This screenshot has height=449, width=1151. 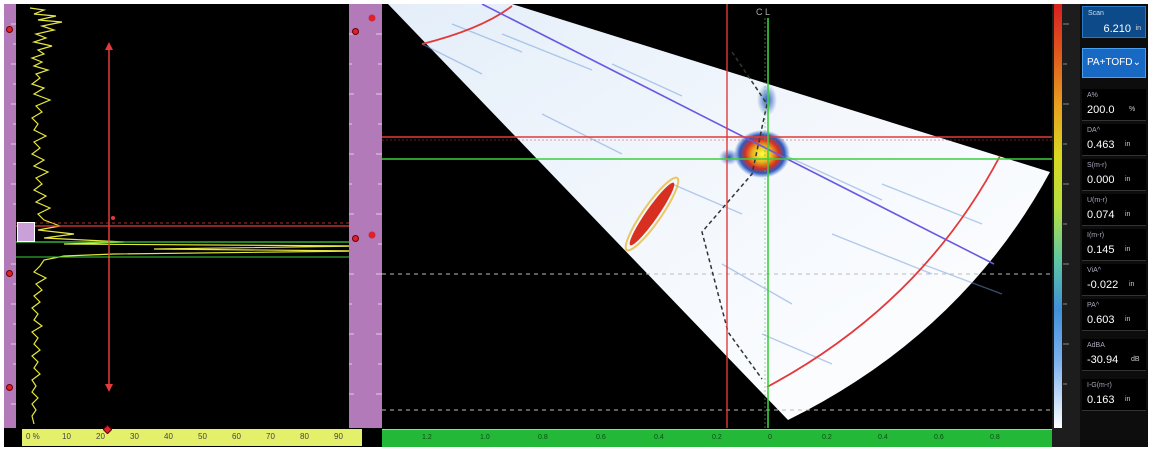 I want to click on reading-label: I(m-r), so click(x=1096, y=235).